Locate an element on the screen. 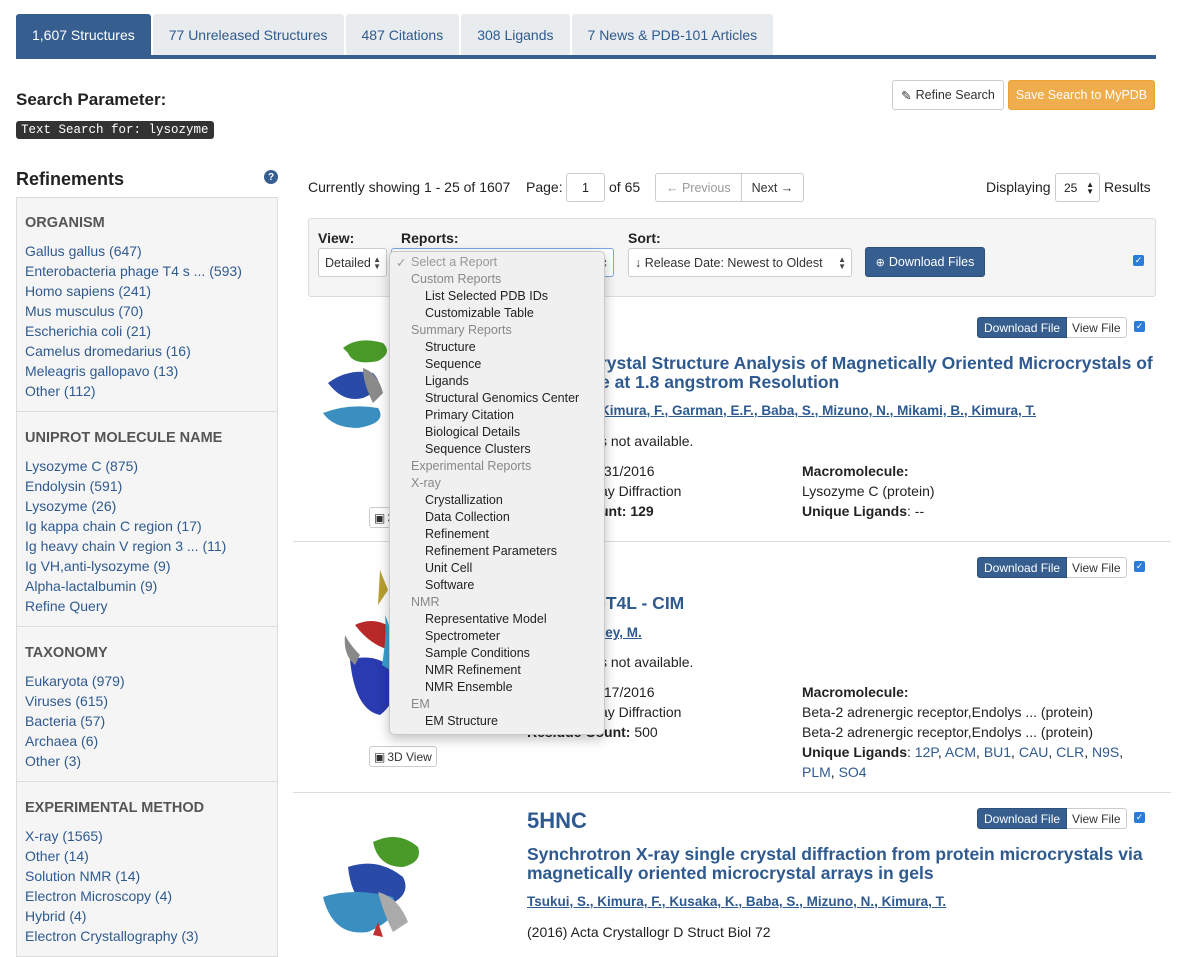 The height and width of the screenshot is (957, 1180). download-files-button: ⊕ Download Files is located at coordinates (925, 262).